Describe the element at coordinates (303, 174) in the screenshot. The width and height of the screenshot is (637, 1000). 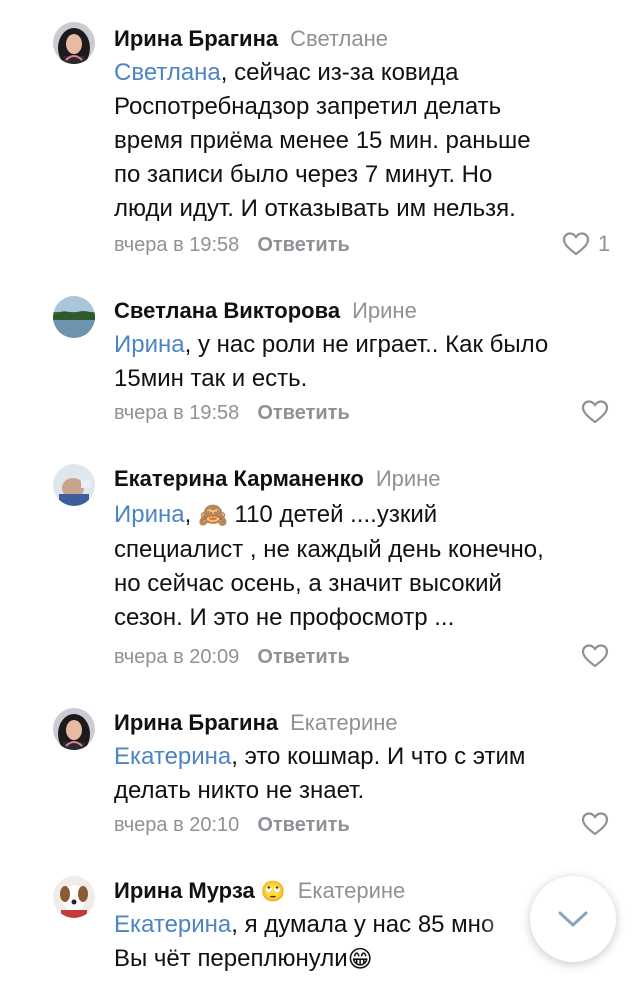
I see `text-line: по записи было через 7 минут. Но` at that location.